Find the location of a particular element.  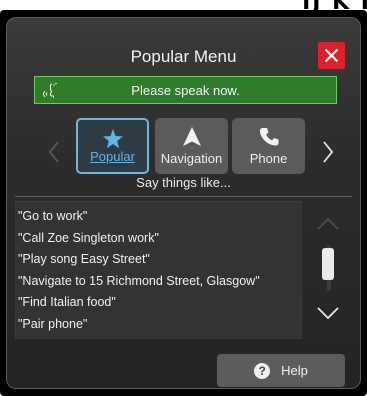

question-mark-icon: ? is located at coordinates (262, 370).